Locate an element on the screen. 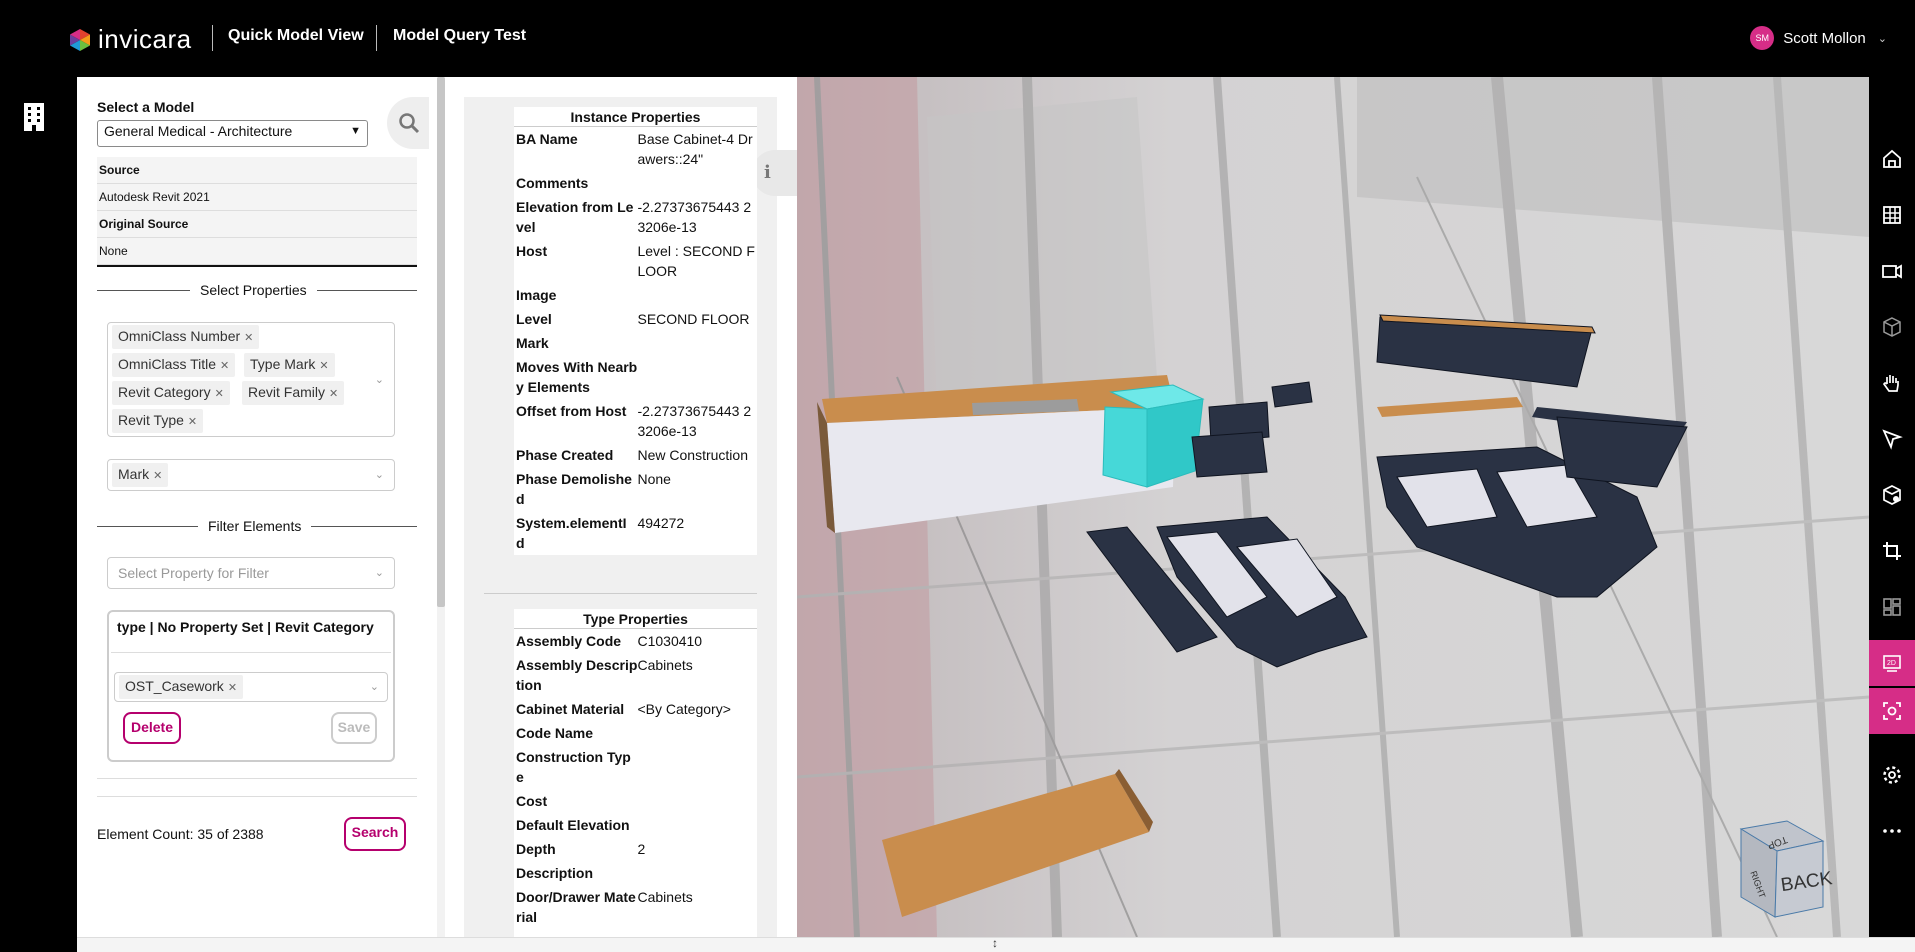 This screenshot has height=952, width=1915. user-name: Scott Mollon is located at coordinates (1824, 38).